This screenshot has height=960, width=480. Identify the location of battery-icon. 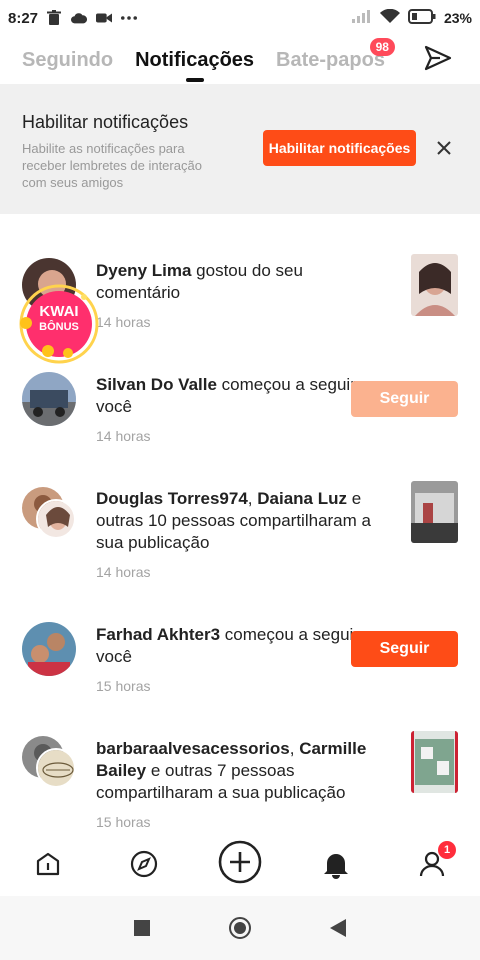
(421, 18).